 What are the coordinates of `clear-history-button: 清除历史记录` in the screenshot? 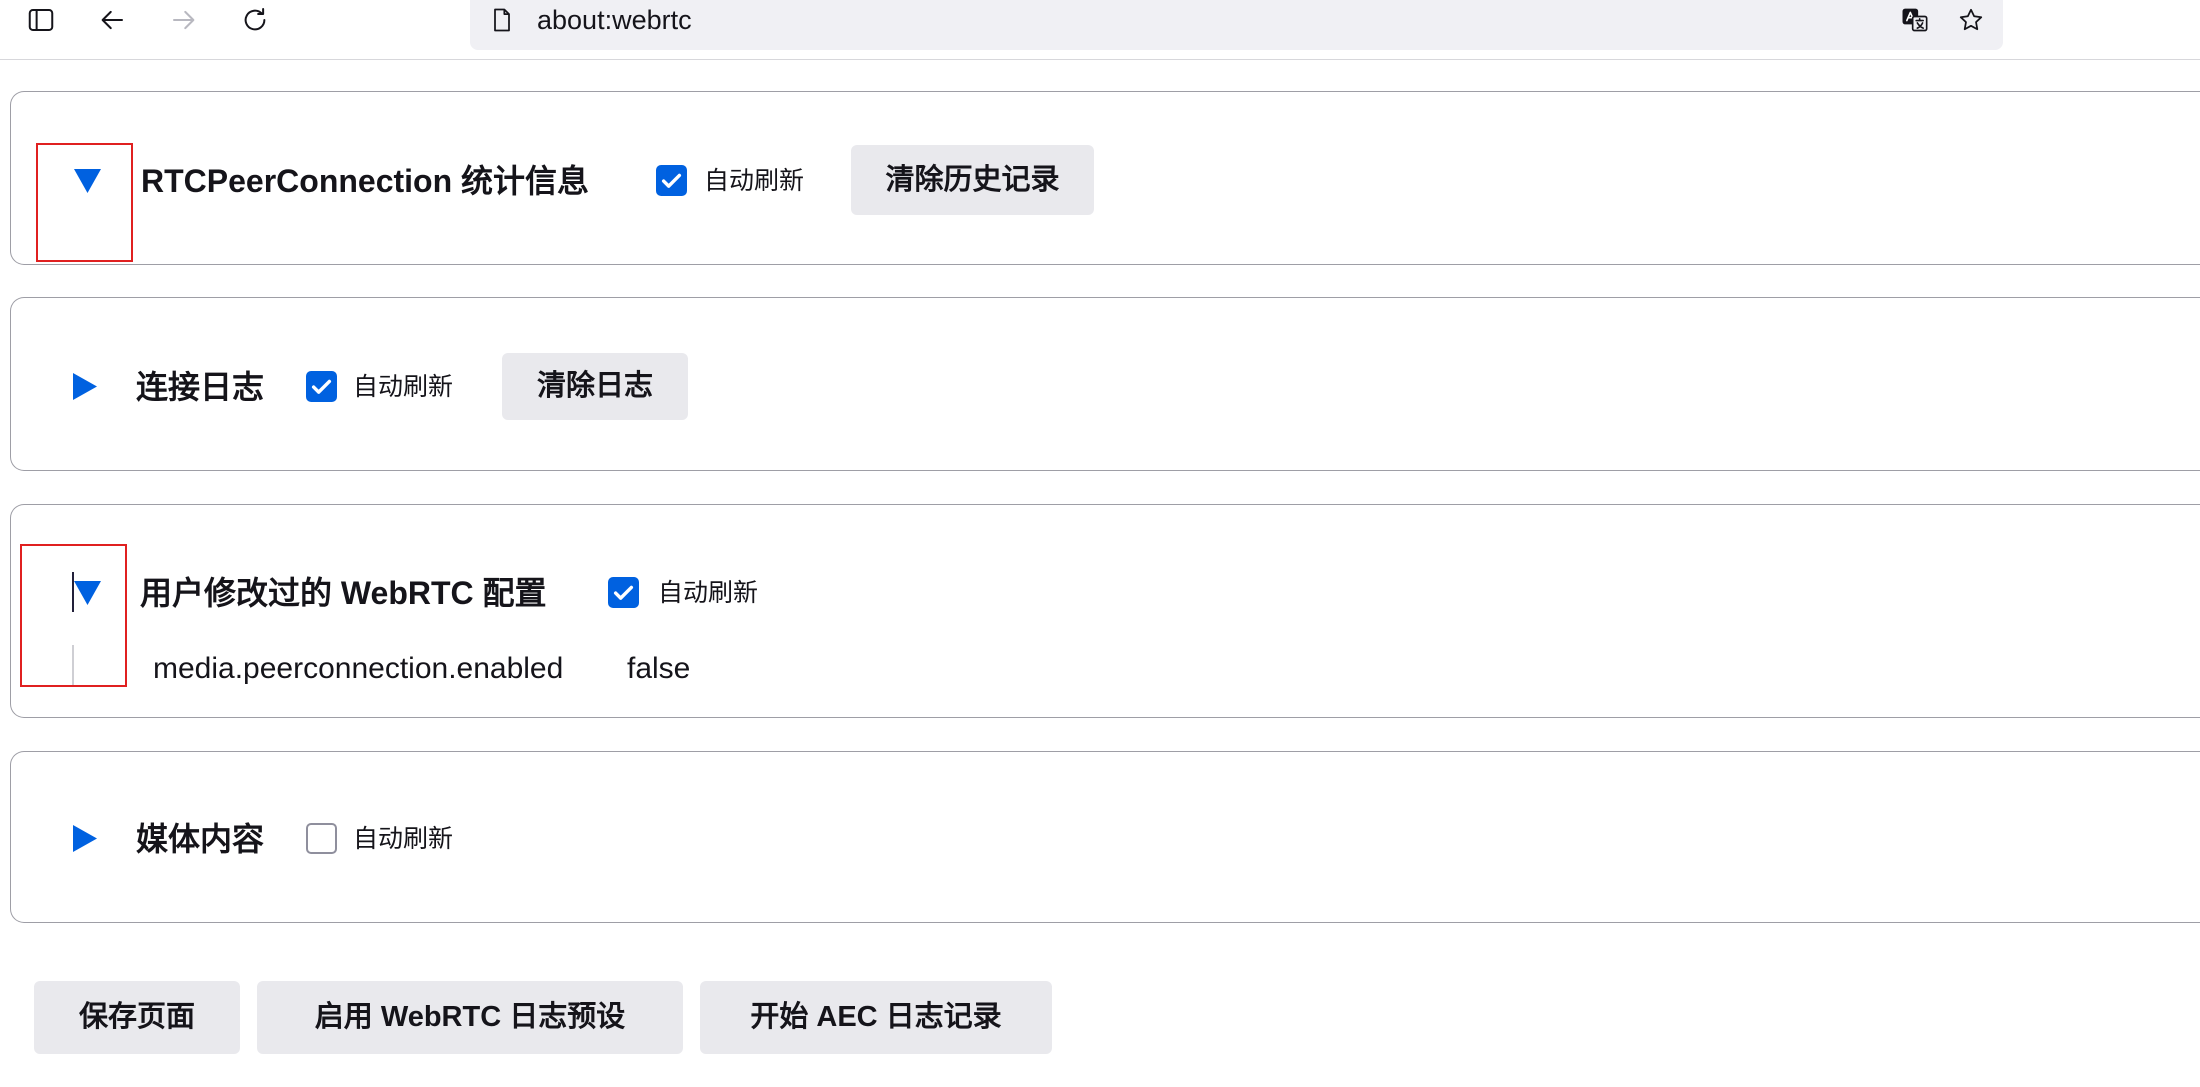 It's located at (972, 180).